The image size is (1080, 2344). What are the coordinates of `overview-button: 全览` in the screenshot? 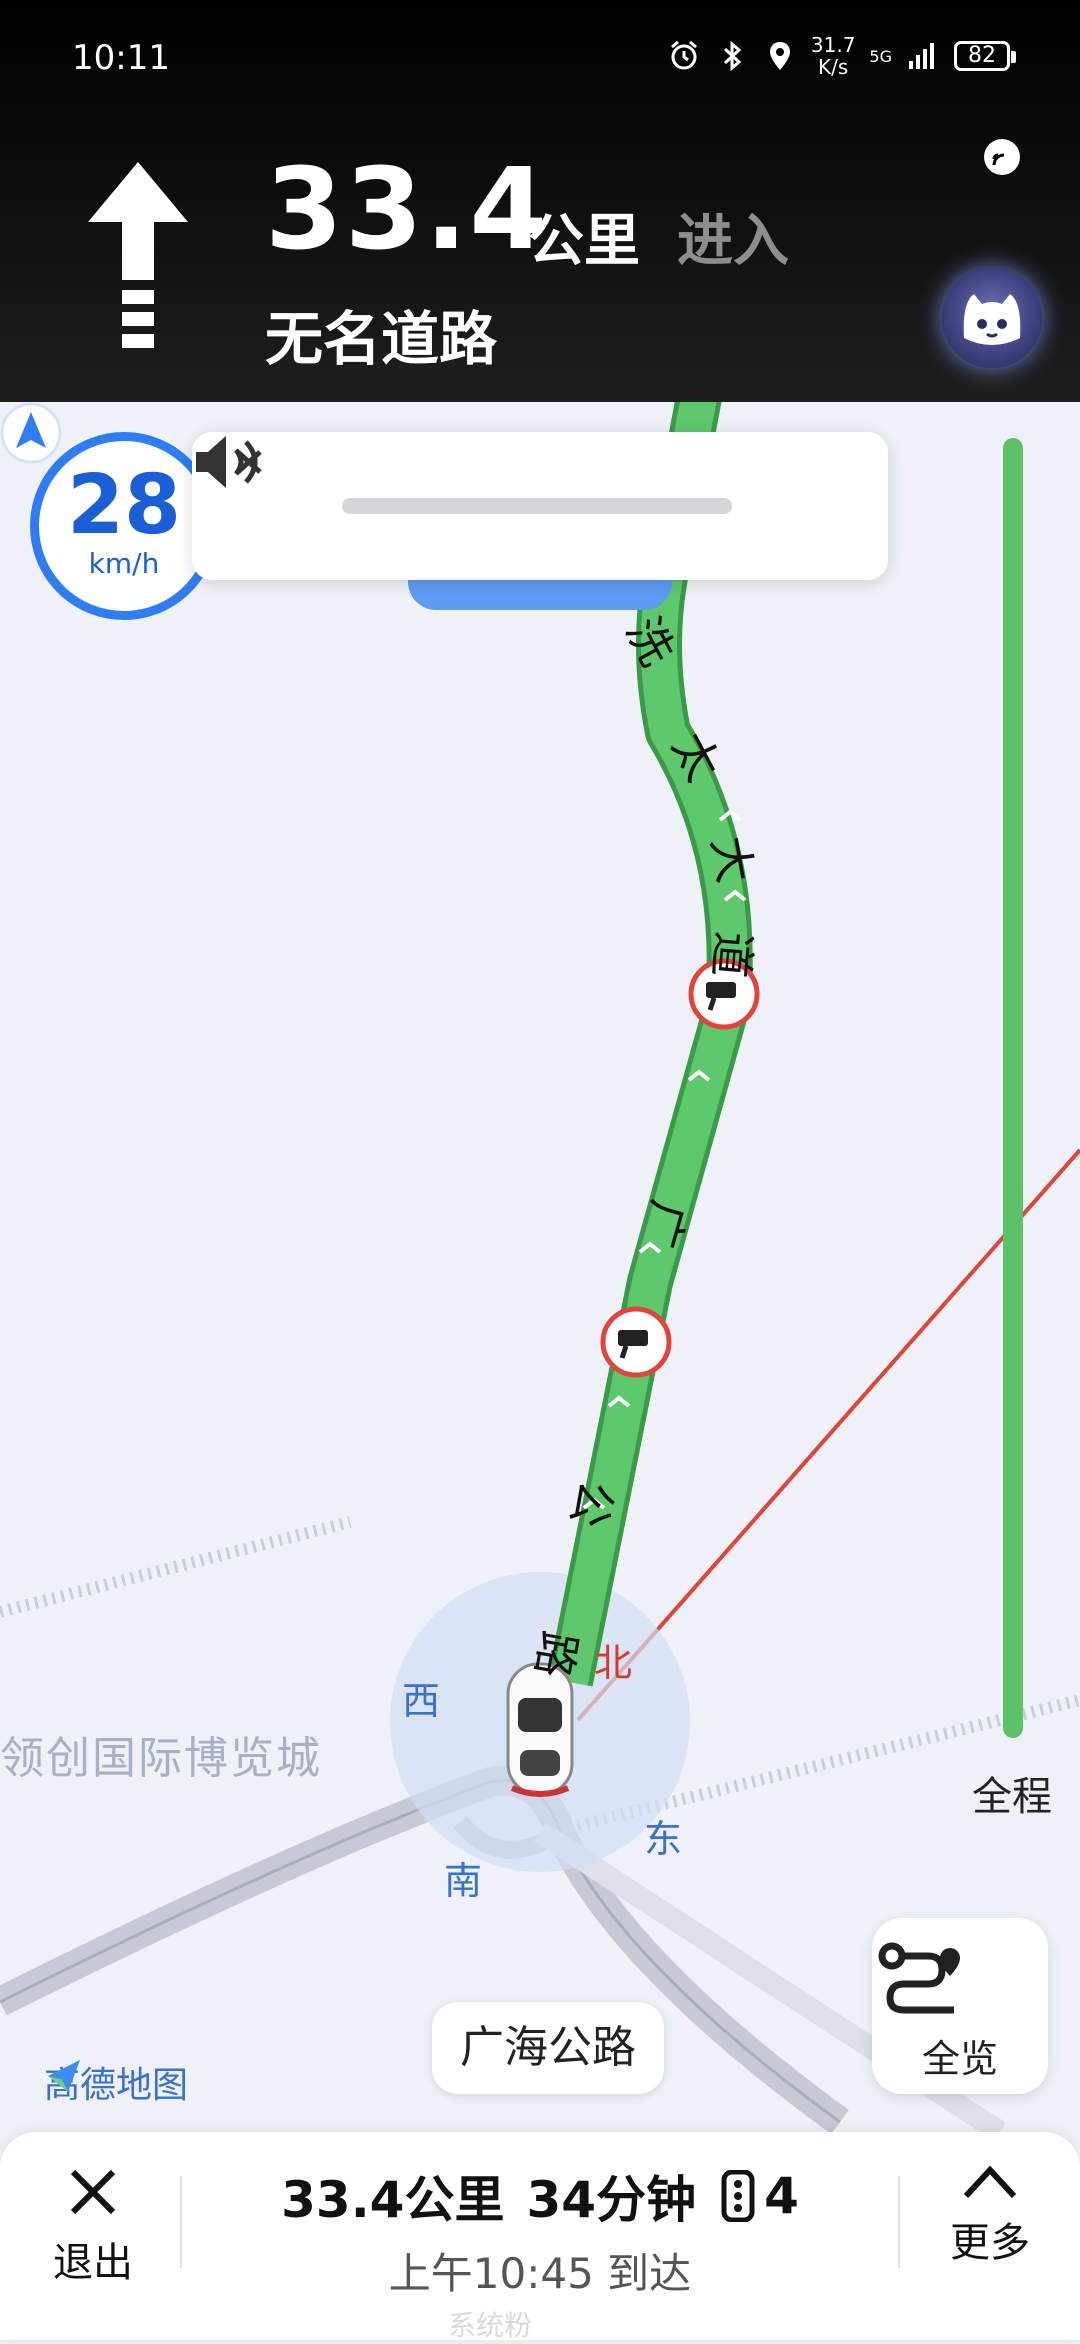 It's located at (960, 2006).